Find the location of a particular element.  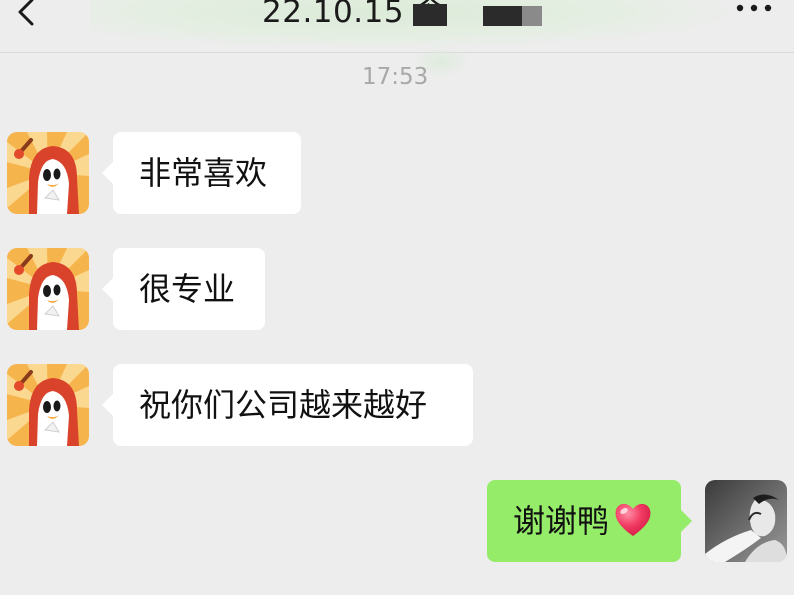

my-avatar is located at coordinates (746, 521).